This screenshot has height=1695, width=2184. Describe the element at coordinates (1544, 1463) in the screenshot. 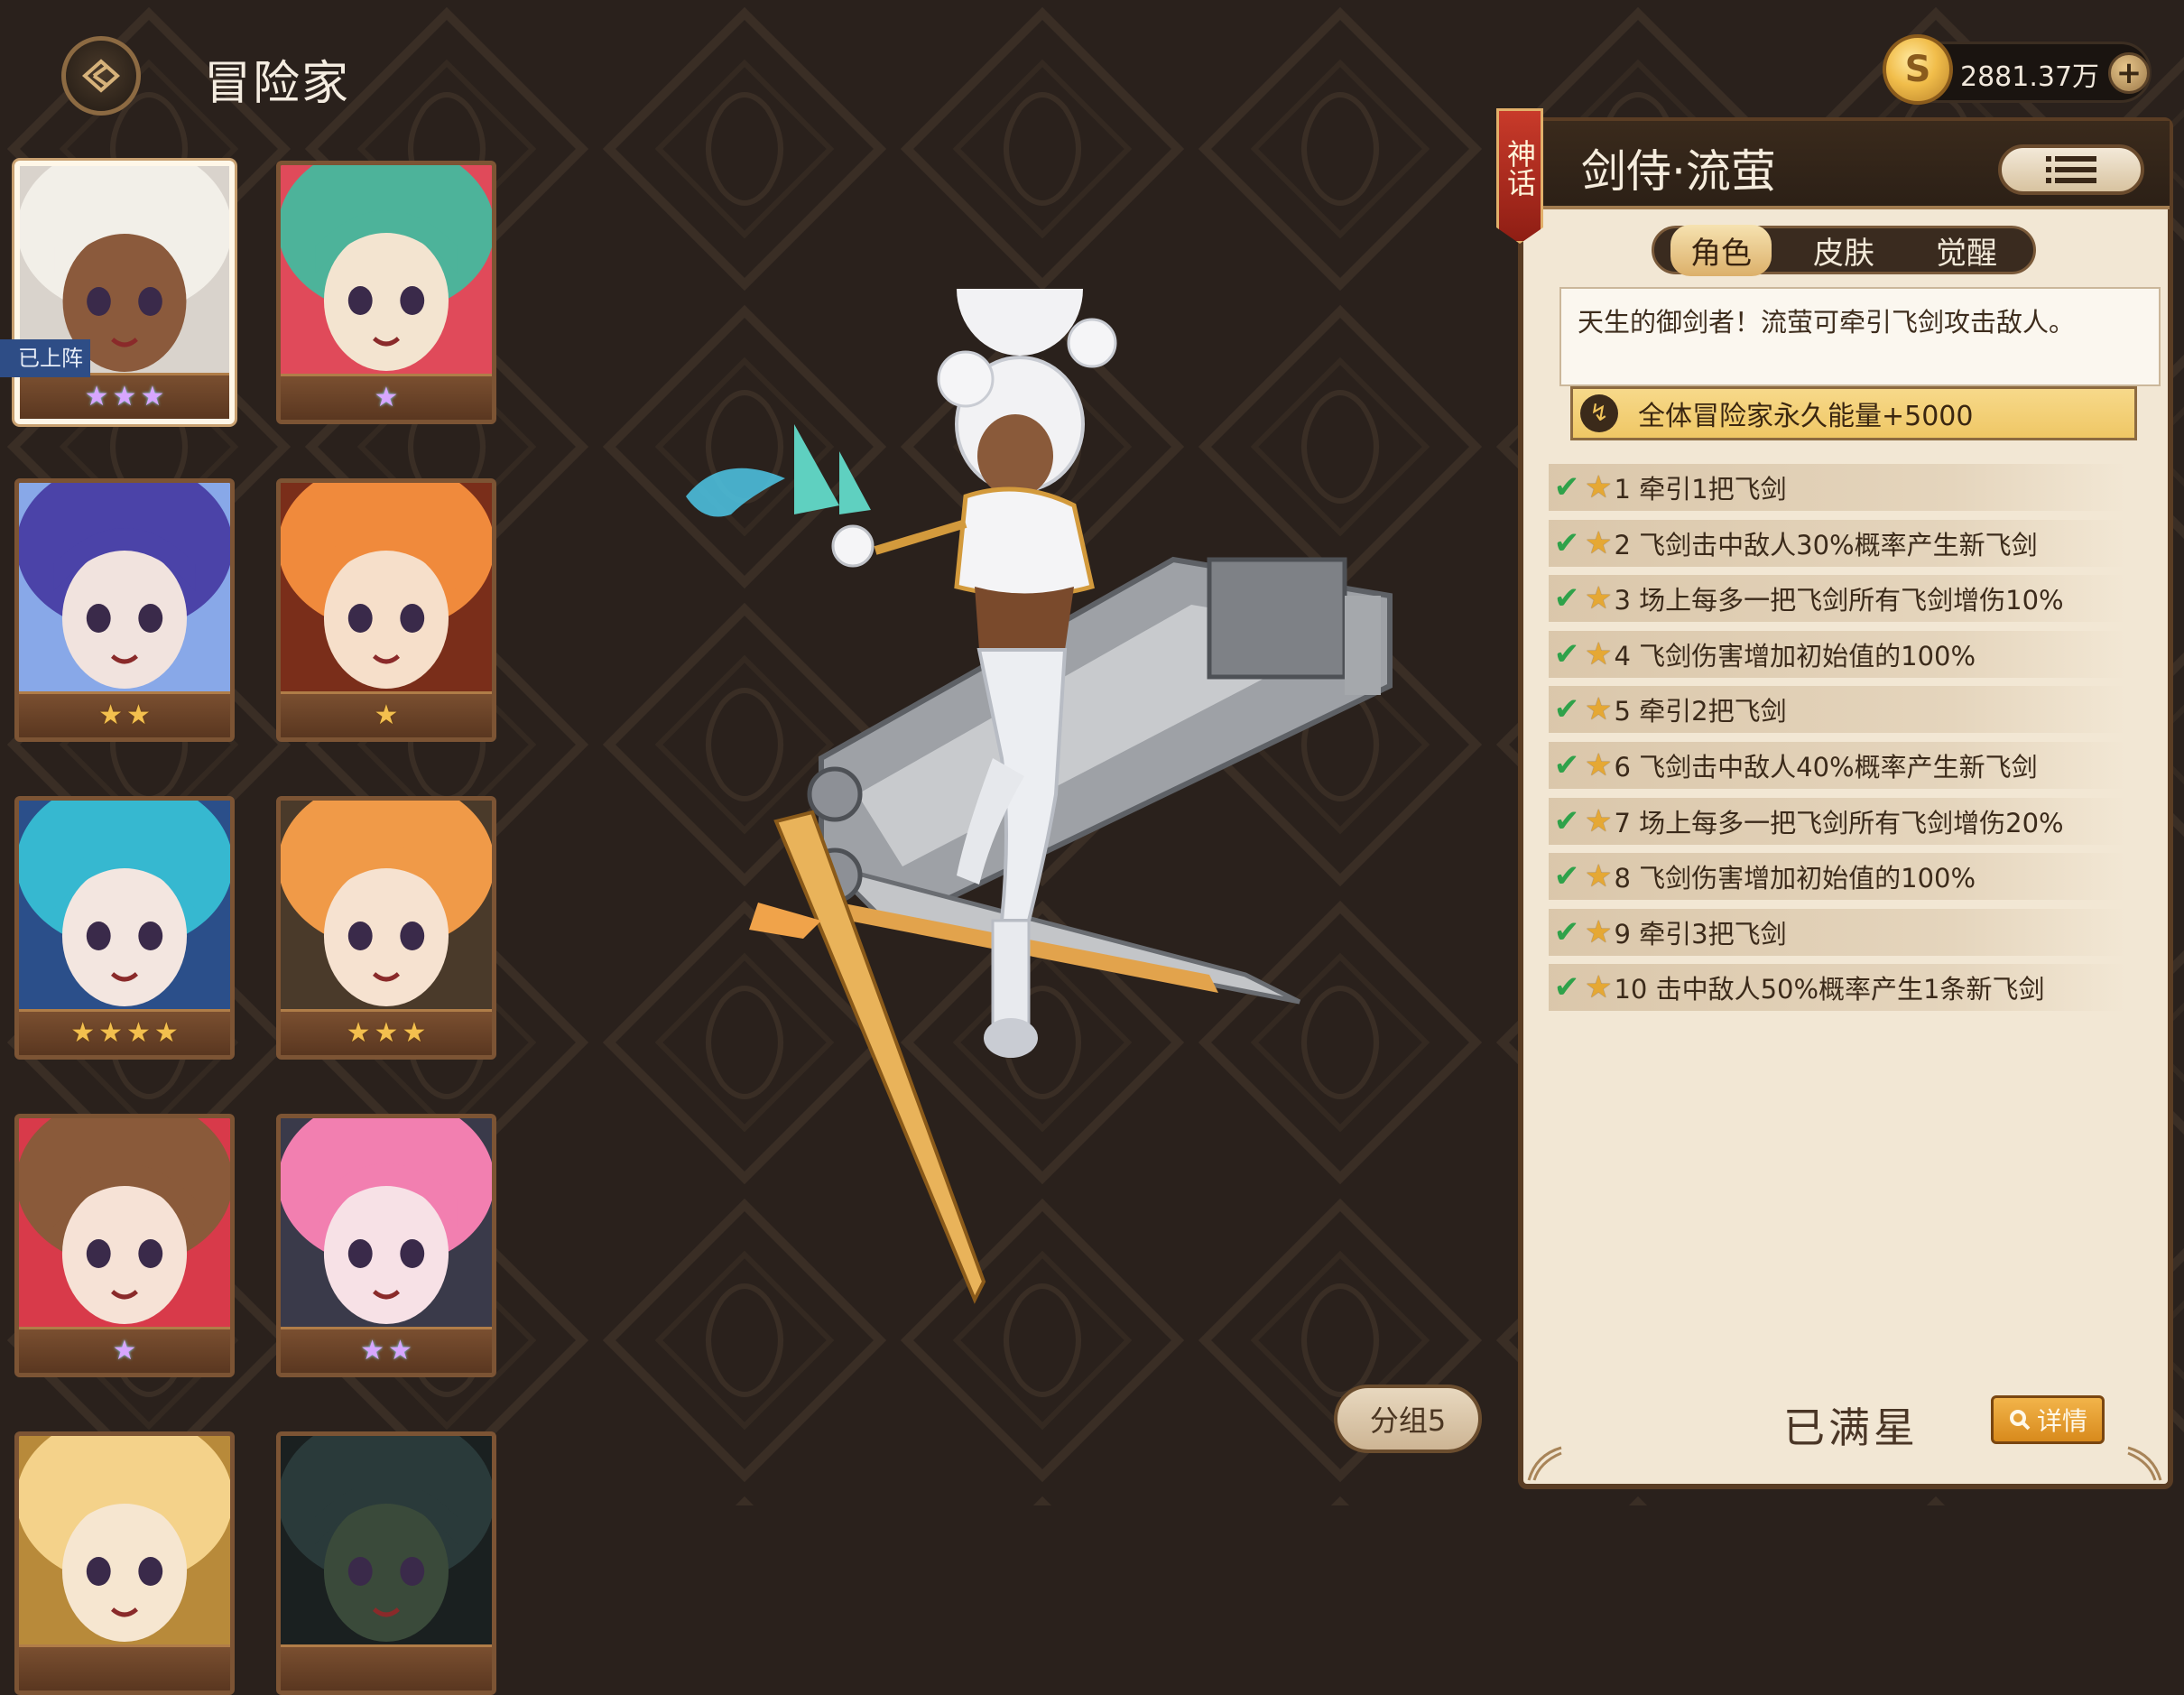

I see `panel-corner-ornament-left` at that location.